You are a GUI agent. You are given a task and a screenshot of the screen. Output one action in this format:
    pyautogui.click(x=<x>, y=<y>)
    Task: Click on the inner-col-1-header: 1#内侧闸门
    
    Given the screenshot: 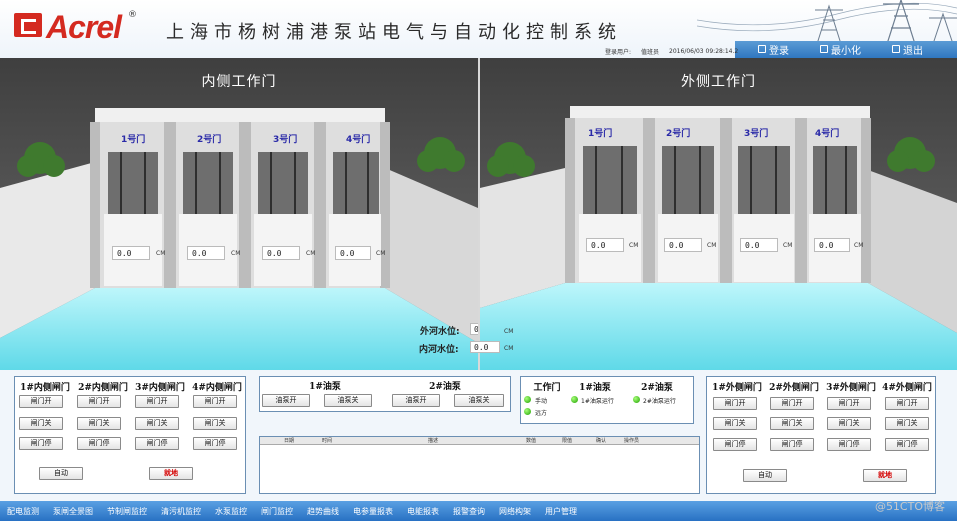 What is the action you would take?
    pyautogui.click(x=45, y=388)
    